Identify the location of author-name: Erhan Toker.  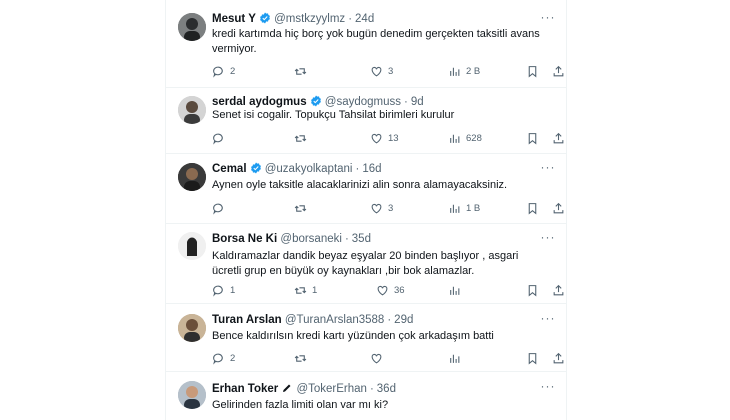
(245, 389).